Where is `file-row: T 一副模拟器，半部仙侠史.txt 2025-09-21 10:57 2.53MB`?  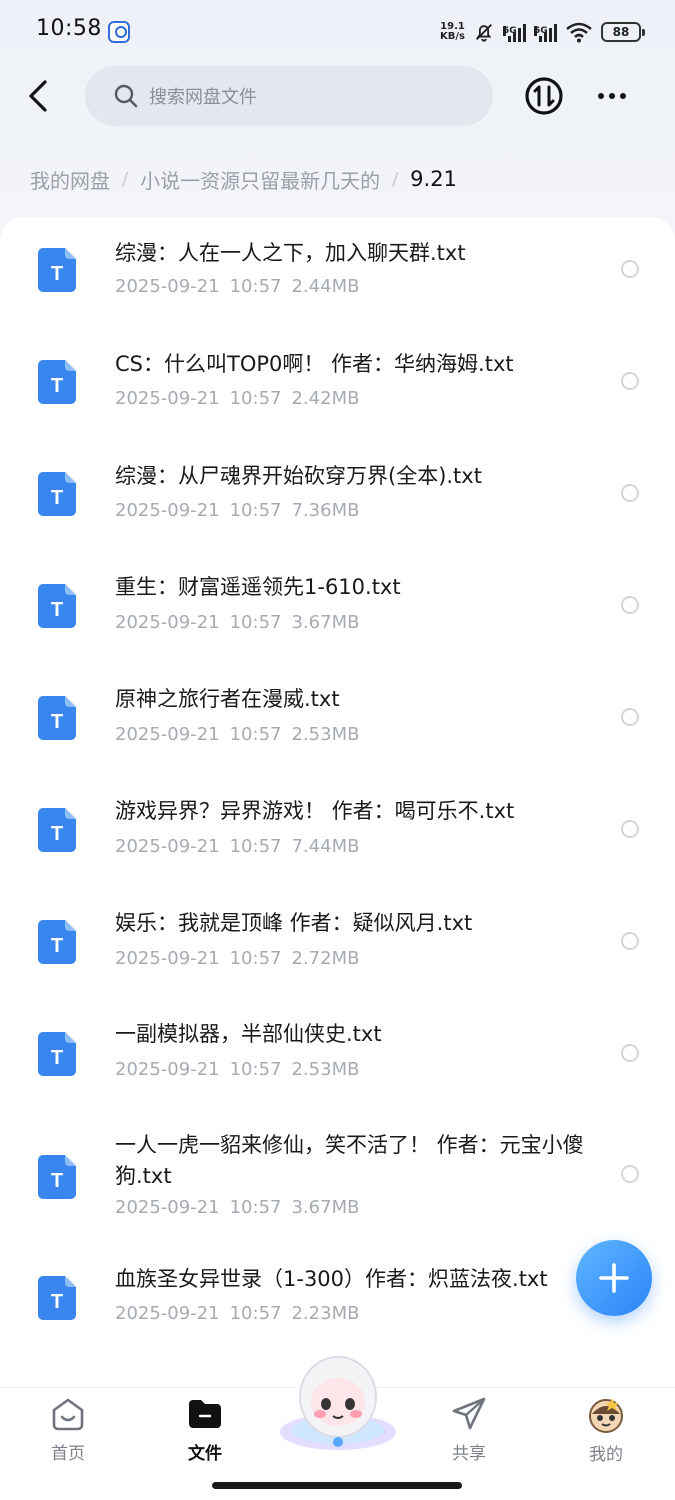
file-row: T 一副模拟器，半部仙侠史.txt 2025-09-21 10:57 2.53MB is located at coordinates (337, 1057).